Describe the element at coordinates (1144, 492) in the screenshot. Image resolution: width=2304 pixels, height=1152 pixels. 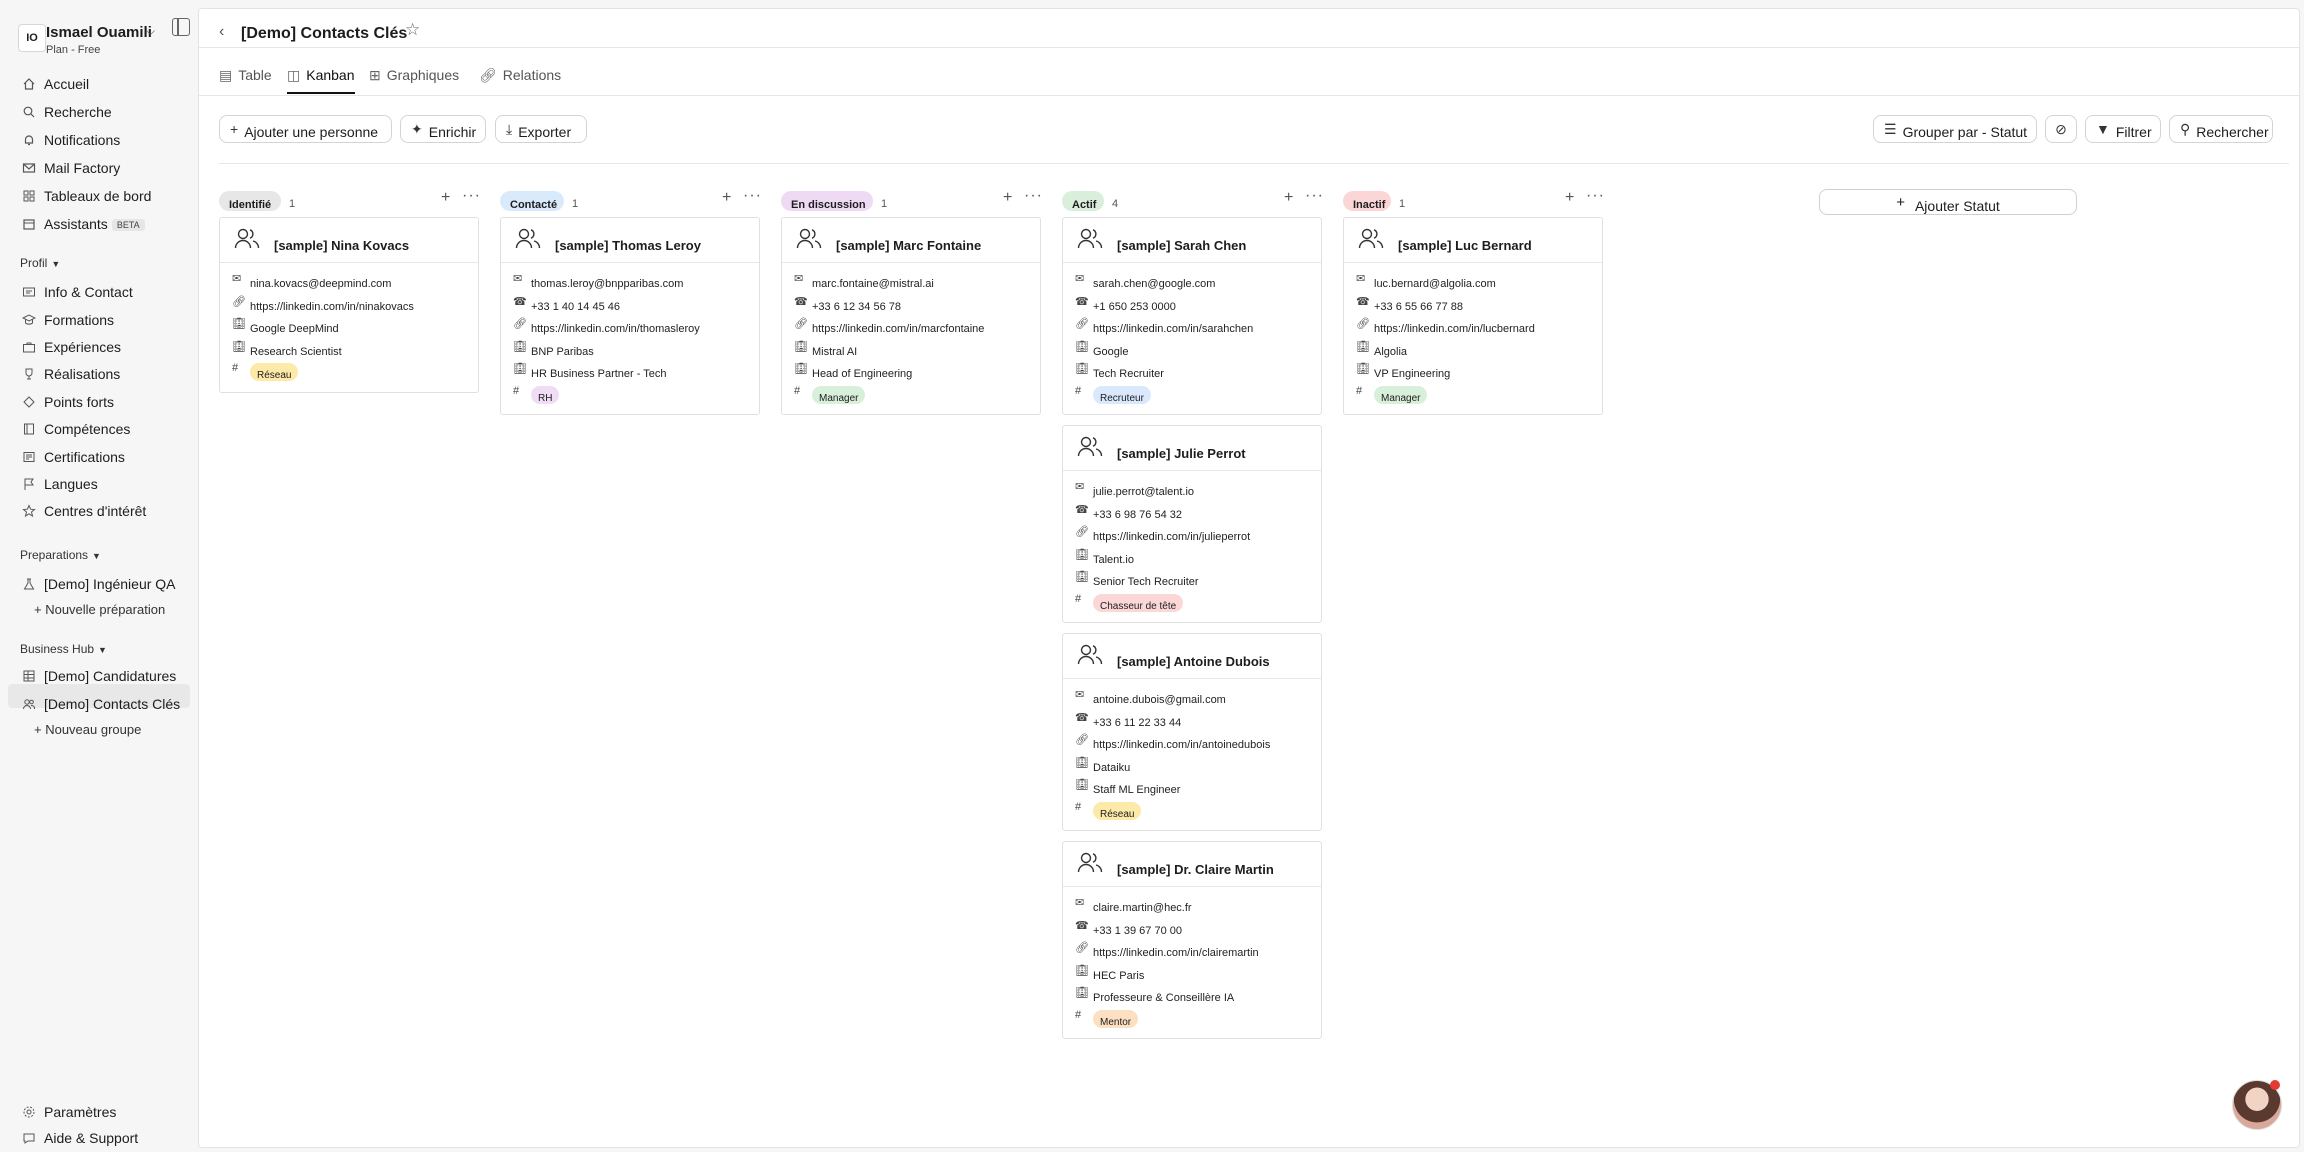
I see `contact-email: julie.perrot@talent.io` at that location.